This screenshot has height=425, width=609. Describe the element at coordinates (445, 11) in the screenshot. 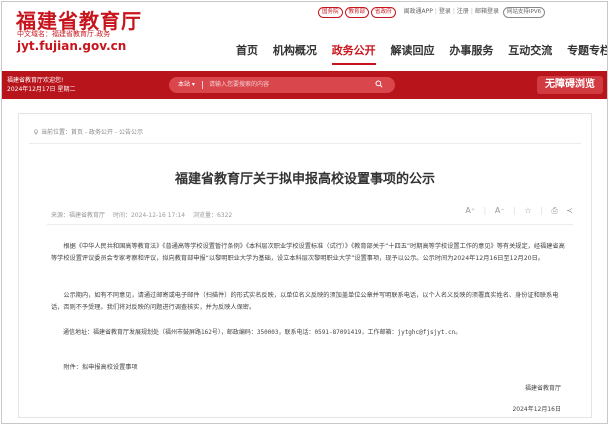

I see `link-login: 登录` at that location.